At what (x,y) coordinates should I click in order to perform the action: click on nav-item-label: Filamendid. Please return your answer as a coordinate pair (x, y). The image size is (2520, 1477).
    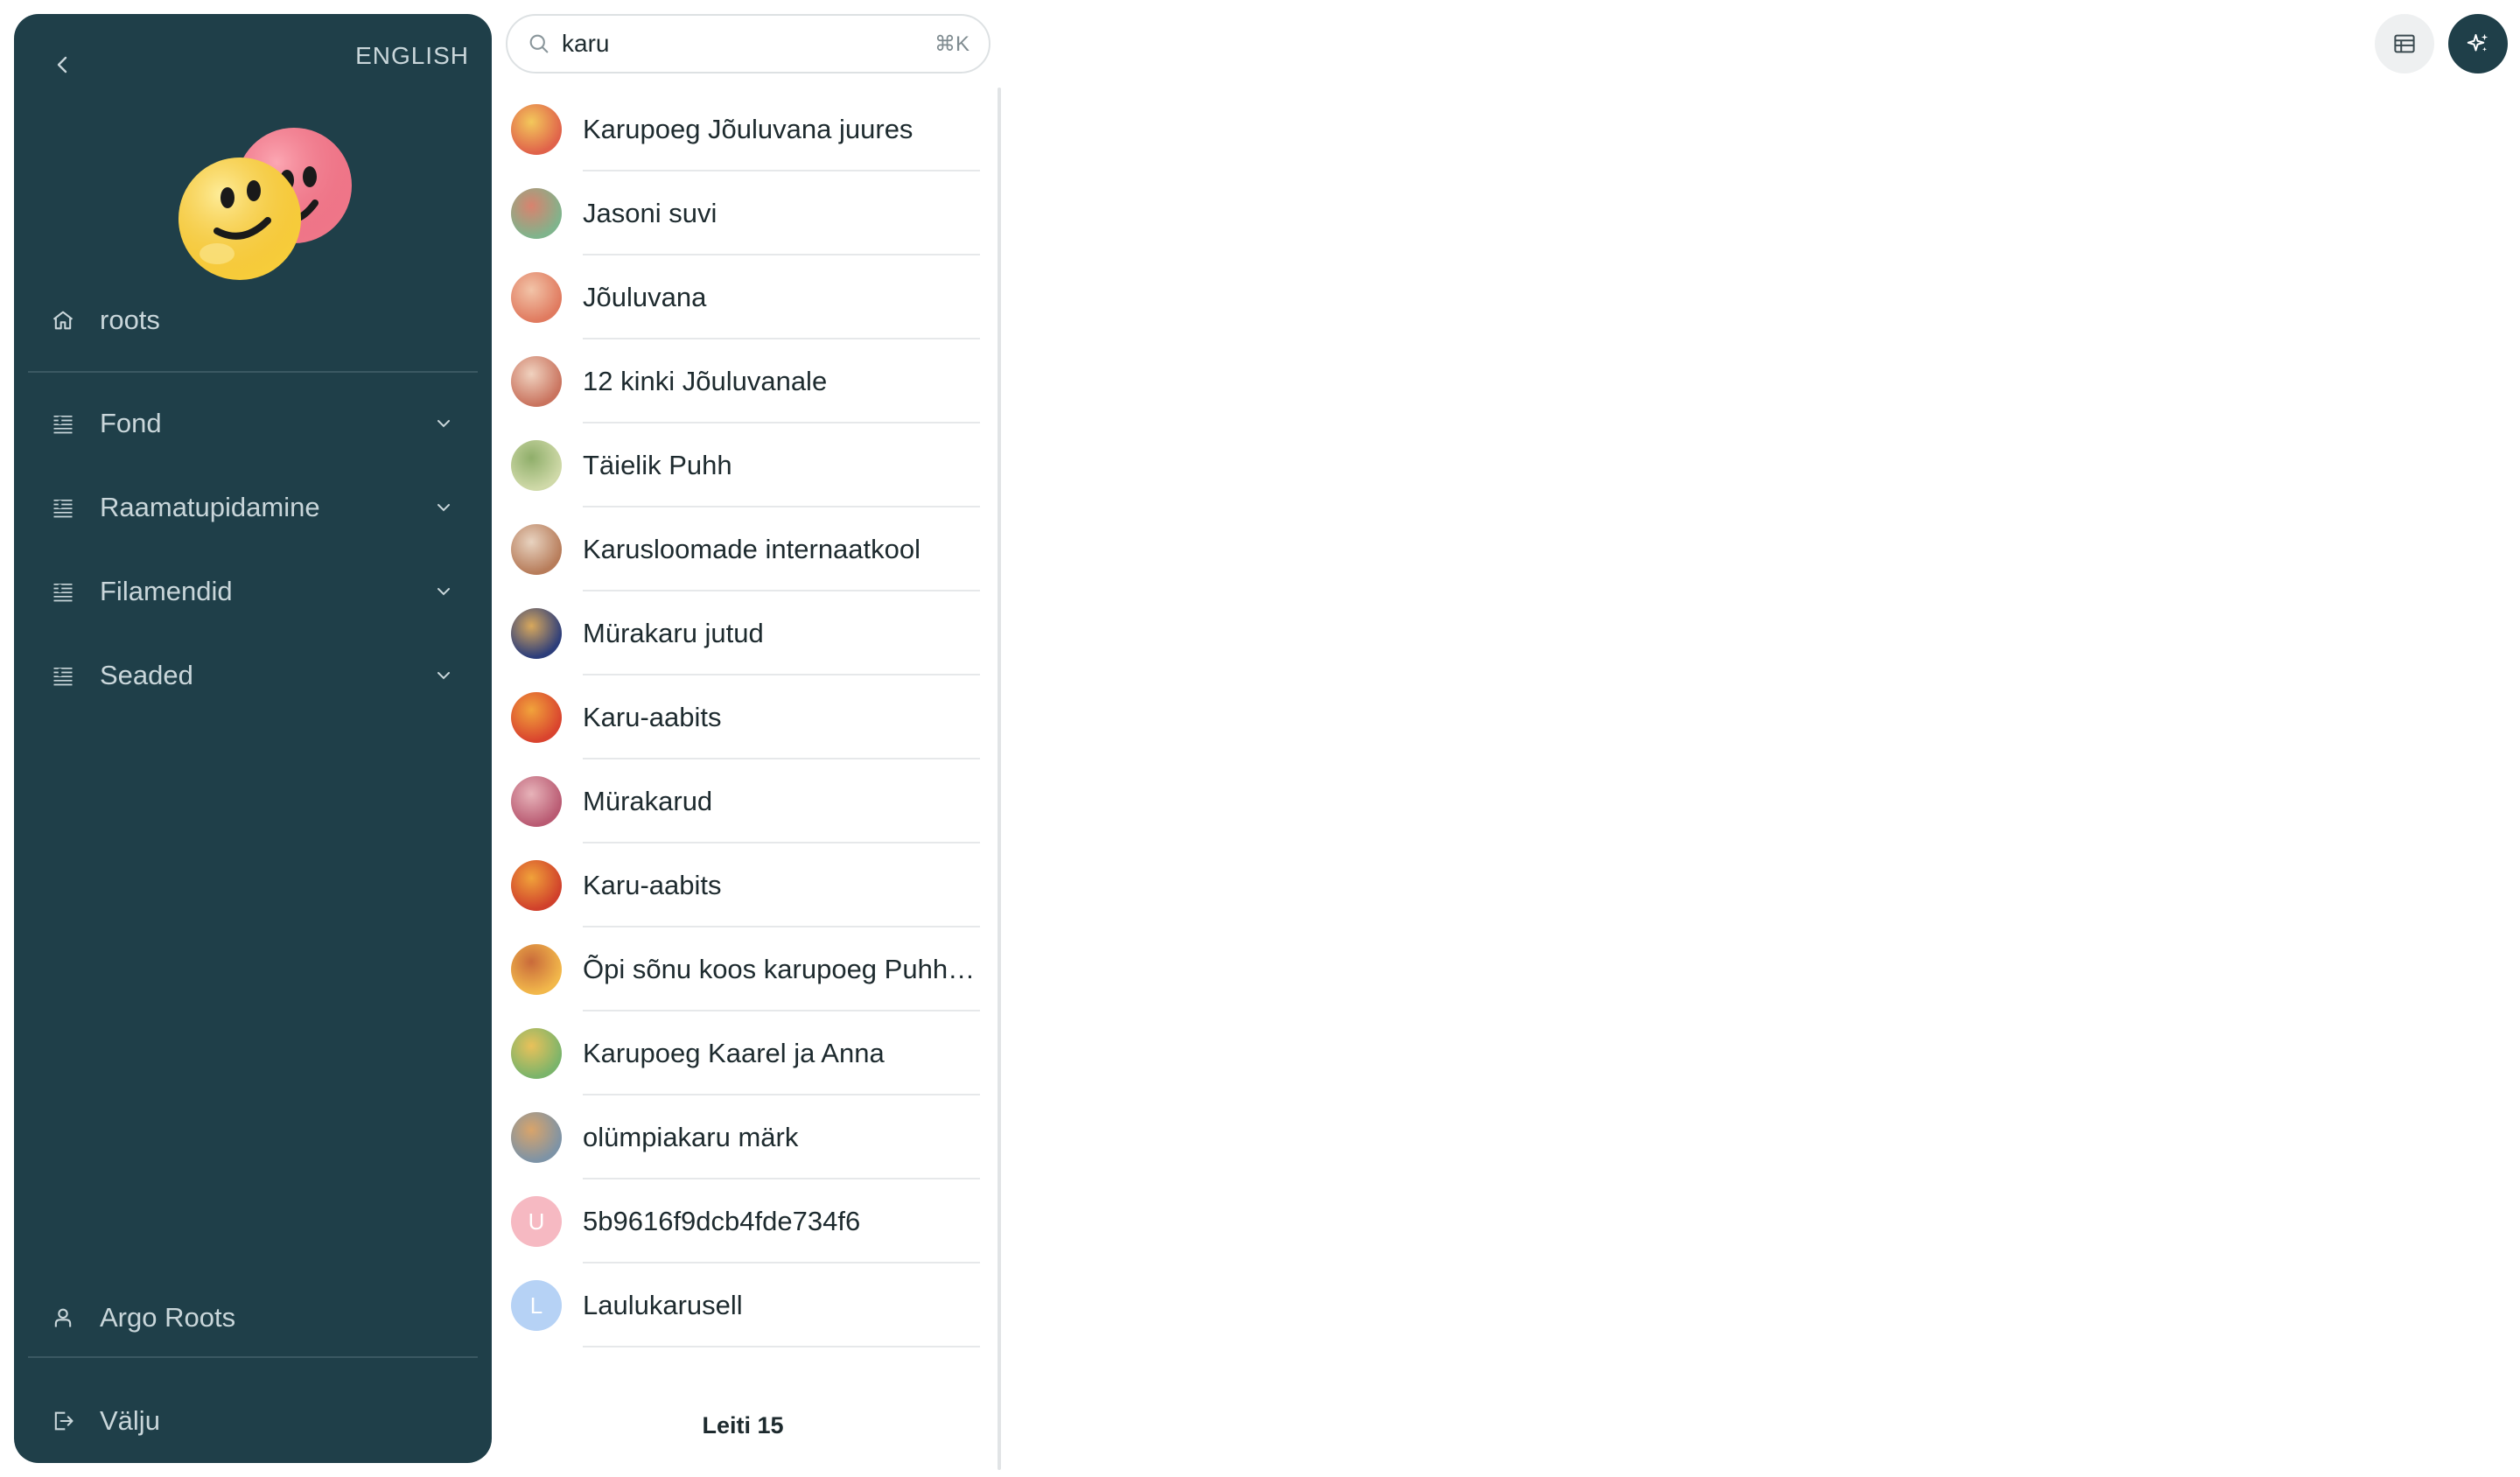
    Looking at the image, I should click on (166, 591).